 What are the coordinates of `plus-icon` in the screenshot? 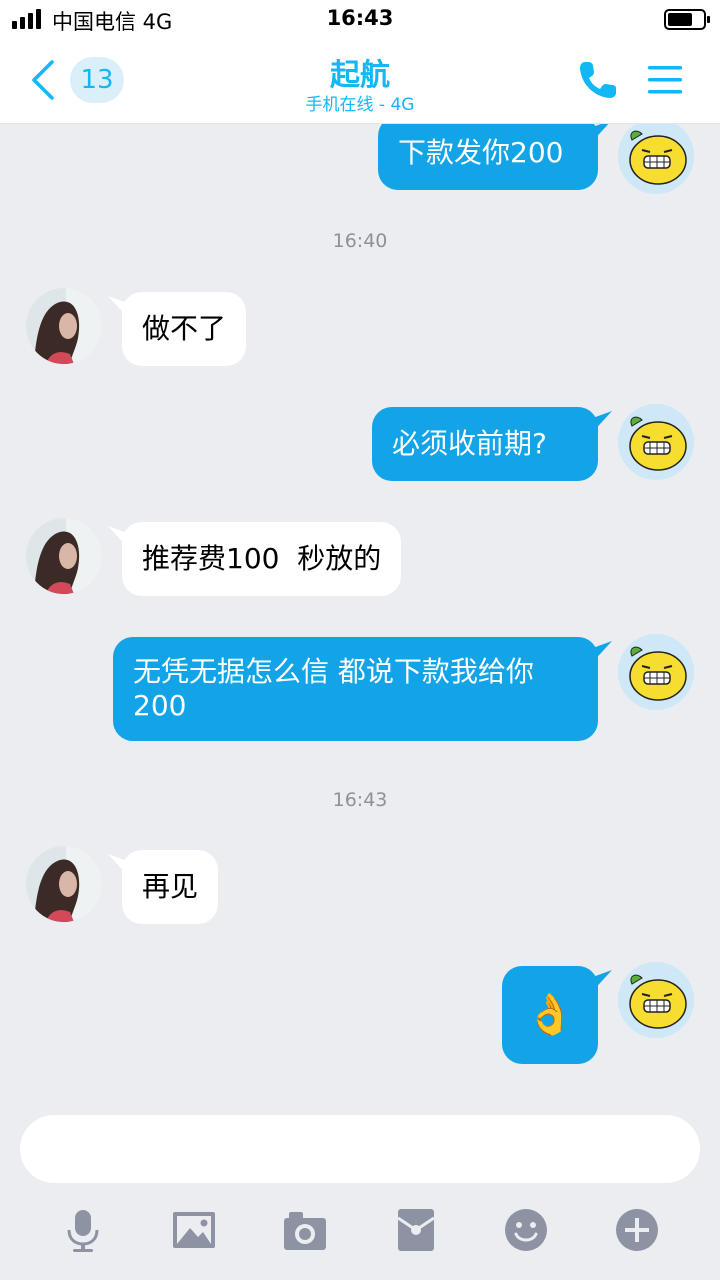 It's located at (637, 1230).